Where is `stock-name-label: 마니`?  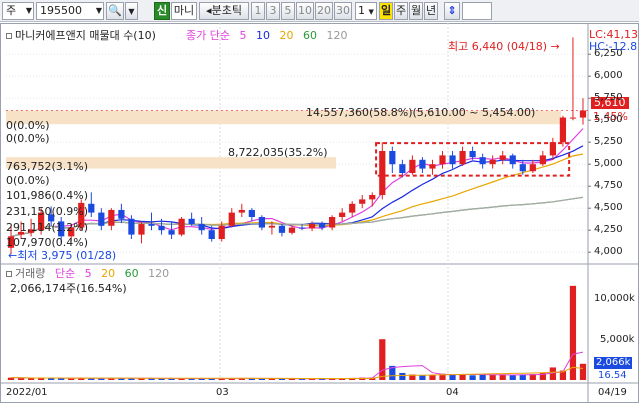
stock-name-label: 마니 is located at coordinates (184, 10).